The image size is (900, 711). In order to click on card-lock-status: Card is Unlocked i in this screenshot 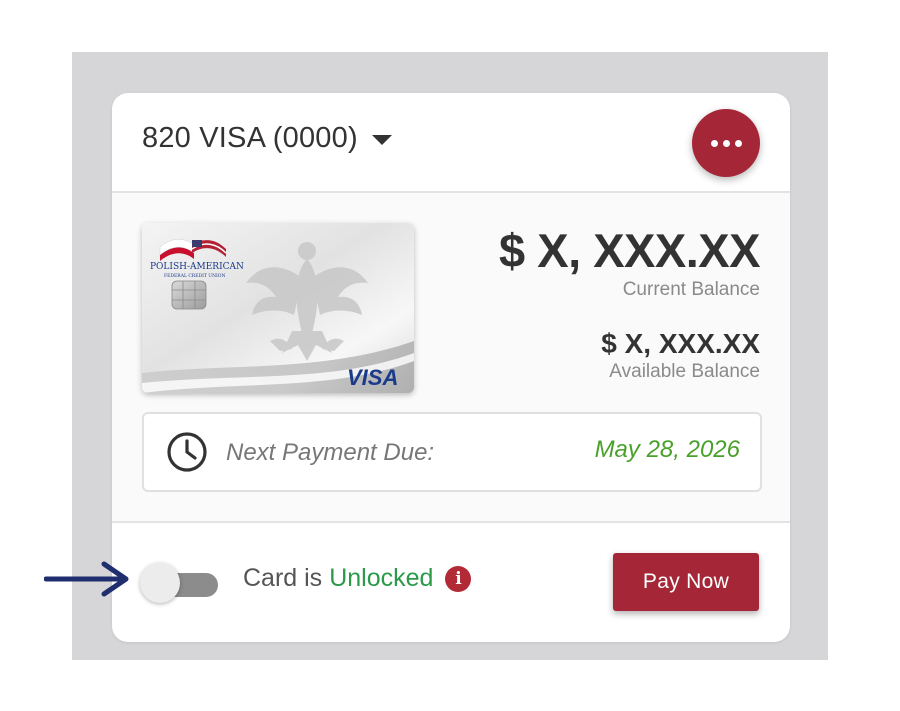, I will do `click(357, 578)`.